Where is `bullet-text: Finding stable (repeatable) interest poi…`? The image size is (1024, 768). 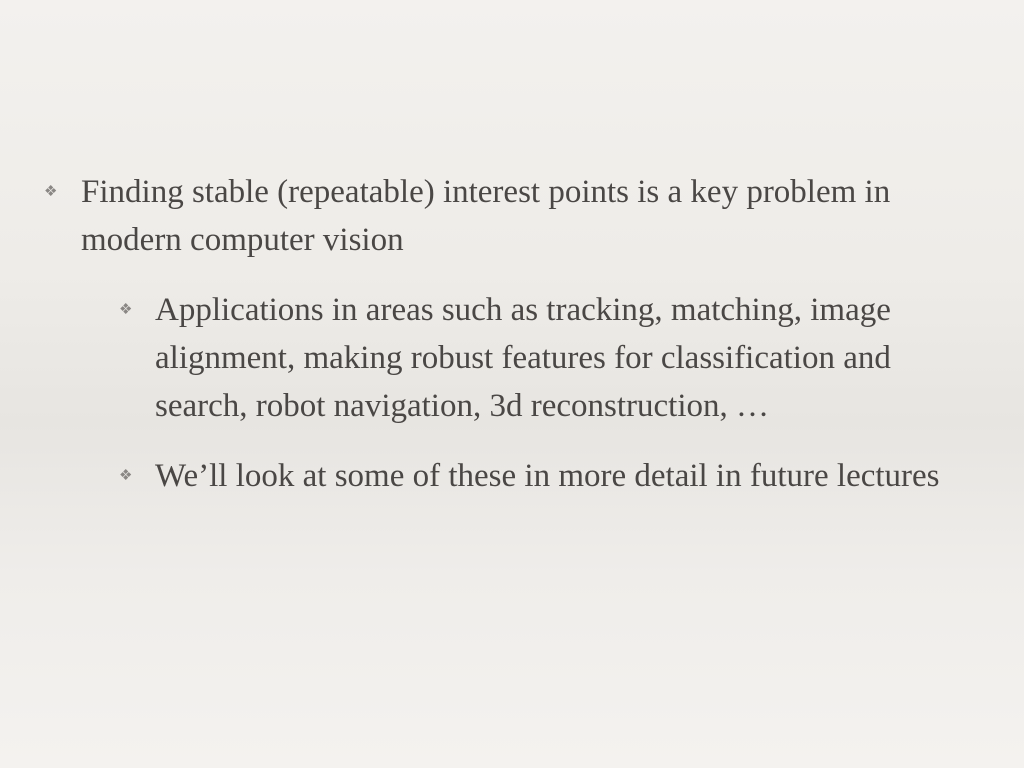 bullet-text: Finding stable (repeatable) interest poi… is located at coordinates (486, 216).